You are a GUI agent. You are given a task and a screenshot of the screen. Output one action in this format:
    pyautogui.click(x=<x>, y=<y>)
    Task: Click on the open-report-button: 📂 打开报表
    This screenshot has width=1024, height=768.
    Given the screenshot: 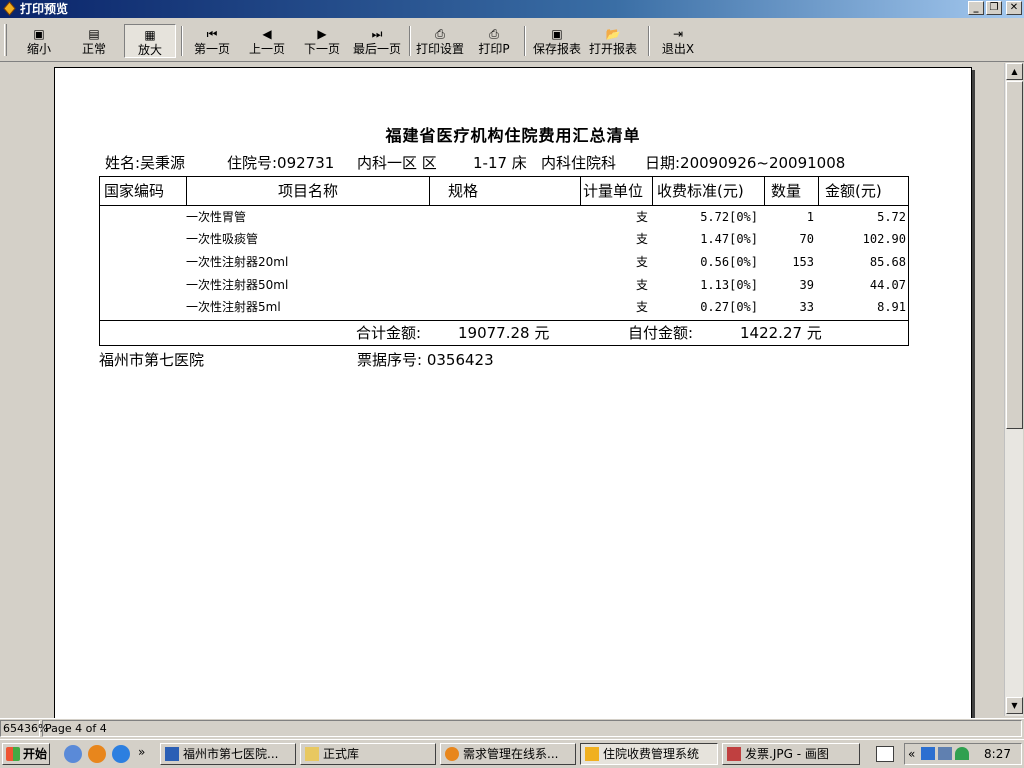 What is the action you would take?
    pyautogui.click(x=613, y=41)
    